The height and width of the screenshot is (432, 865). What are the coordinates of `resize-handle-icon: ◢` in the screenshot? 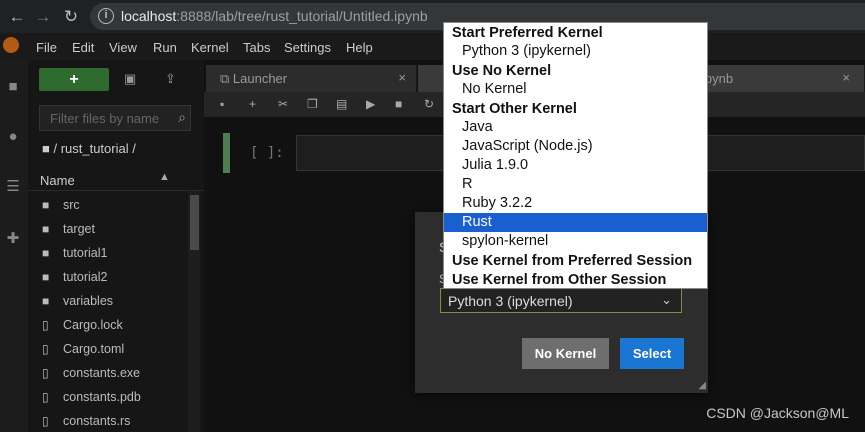 It's located at (702, 385).